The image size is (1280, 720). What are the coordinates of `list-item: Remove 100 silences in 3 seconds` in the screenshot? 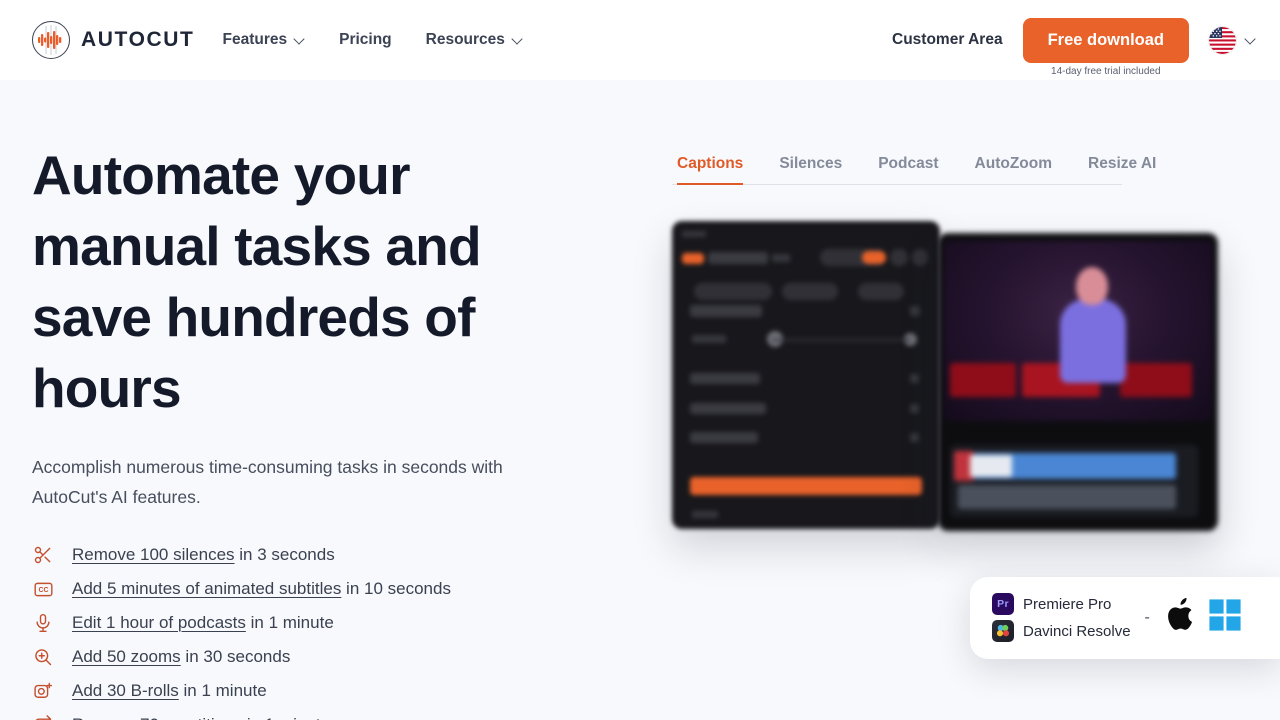 It's located at (332, 555).